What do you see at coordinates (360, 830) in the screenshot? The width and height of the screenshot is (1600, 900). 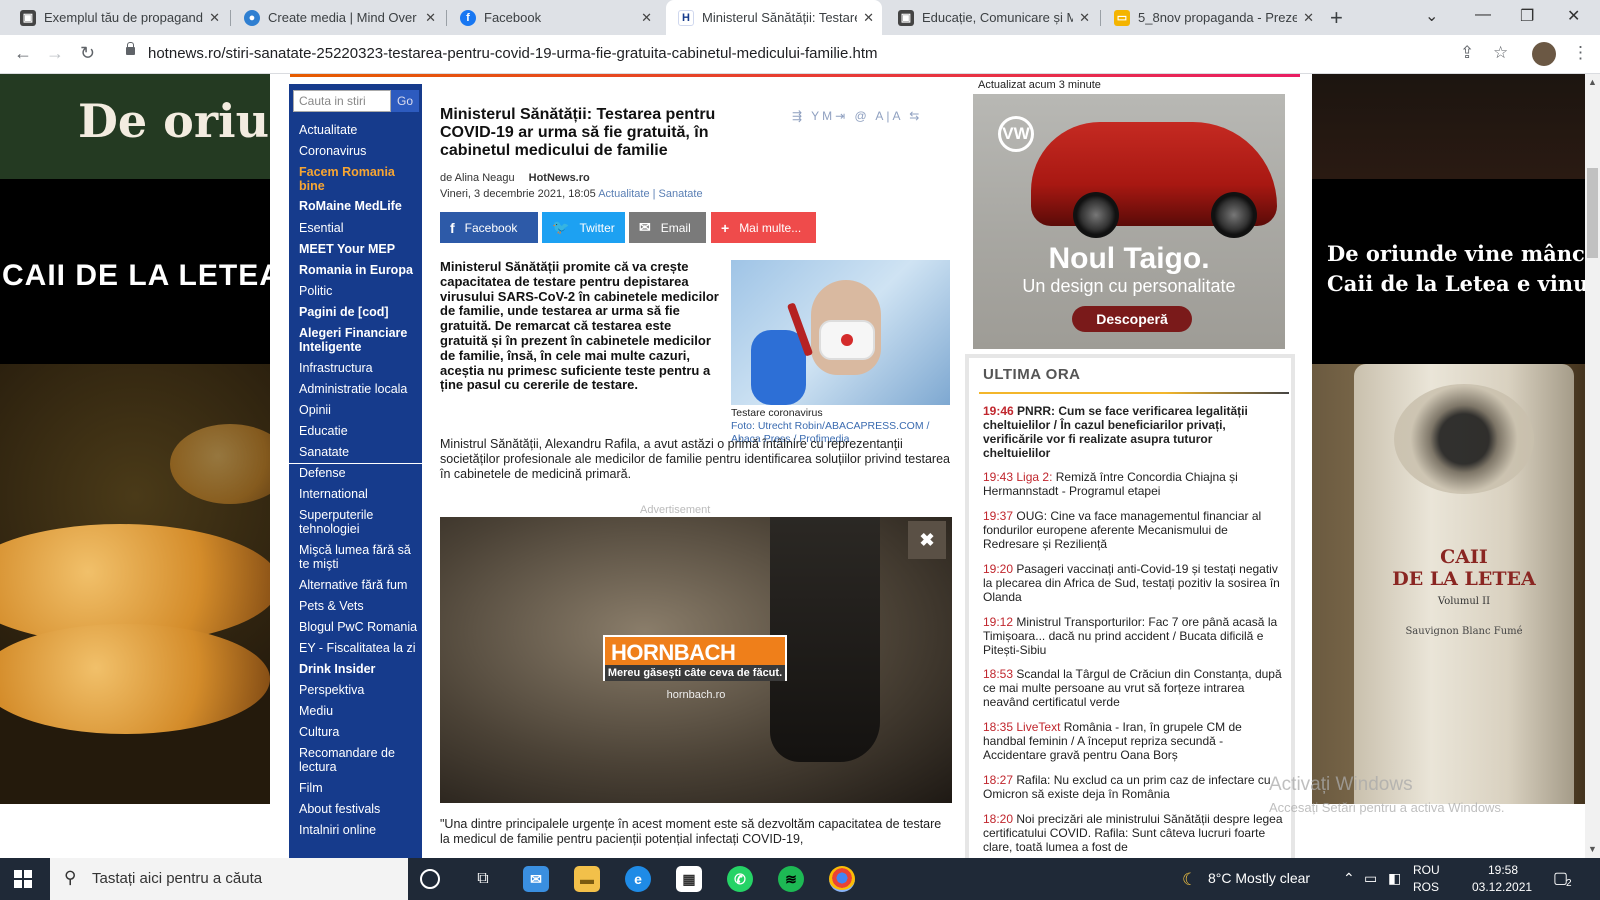 I see `nav-item-intalniri-online: Intalniri online` at bounding box center [360, 830].